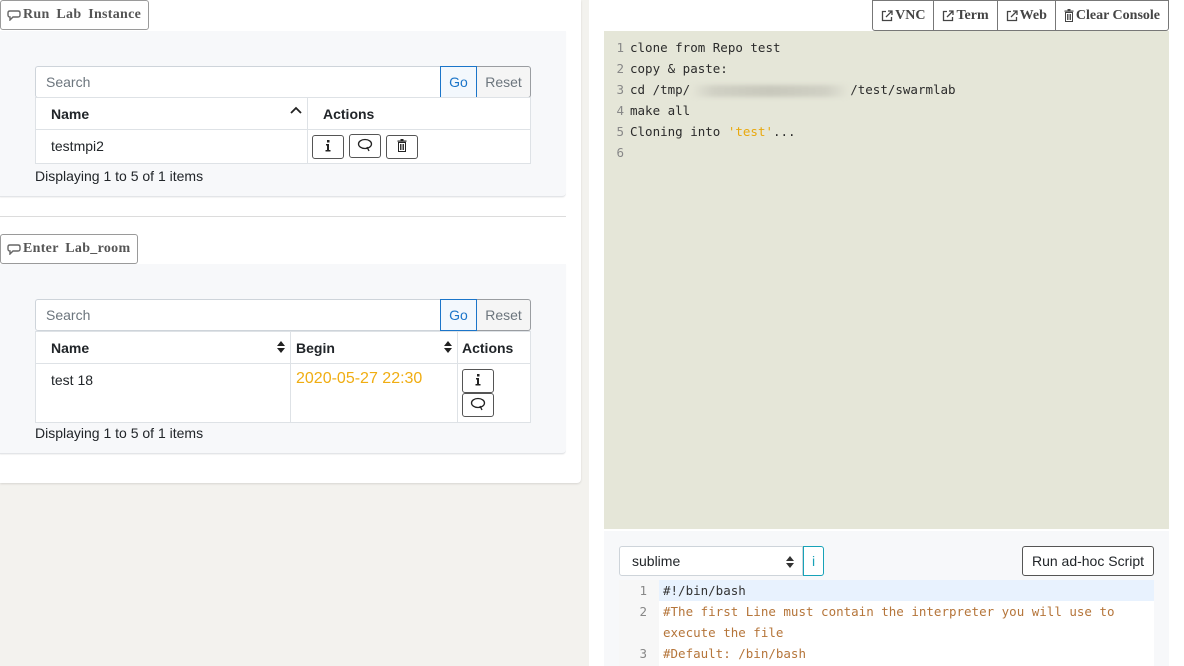 The height and width of the screenshot is (666, 1184). Describe the element at coordinates (643, 611) in the screenshot. I see `line-number: 2` at that location.